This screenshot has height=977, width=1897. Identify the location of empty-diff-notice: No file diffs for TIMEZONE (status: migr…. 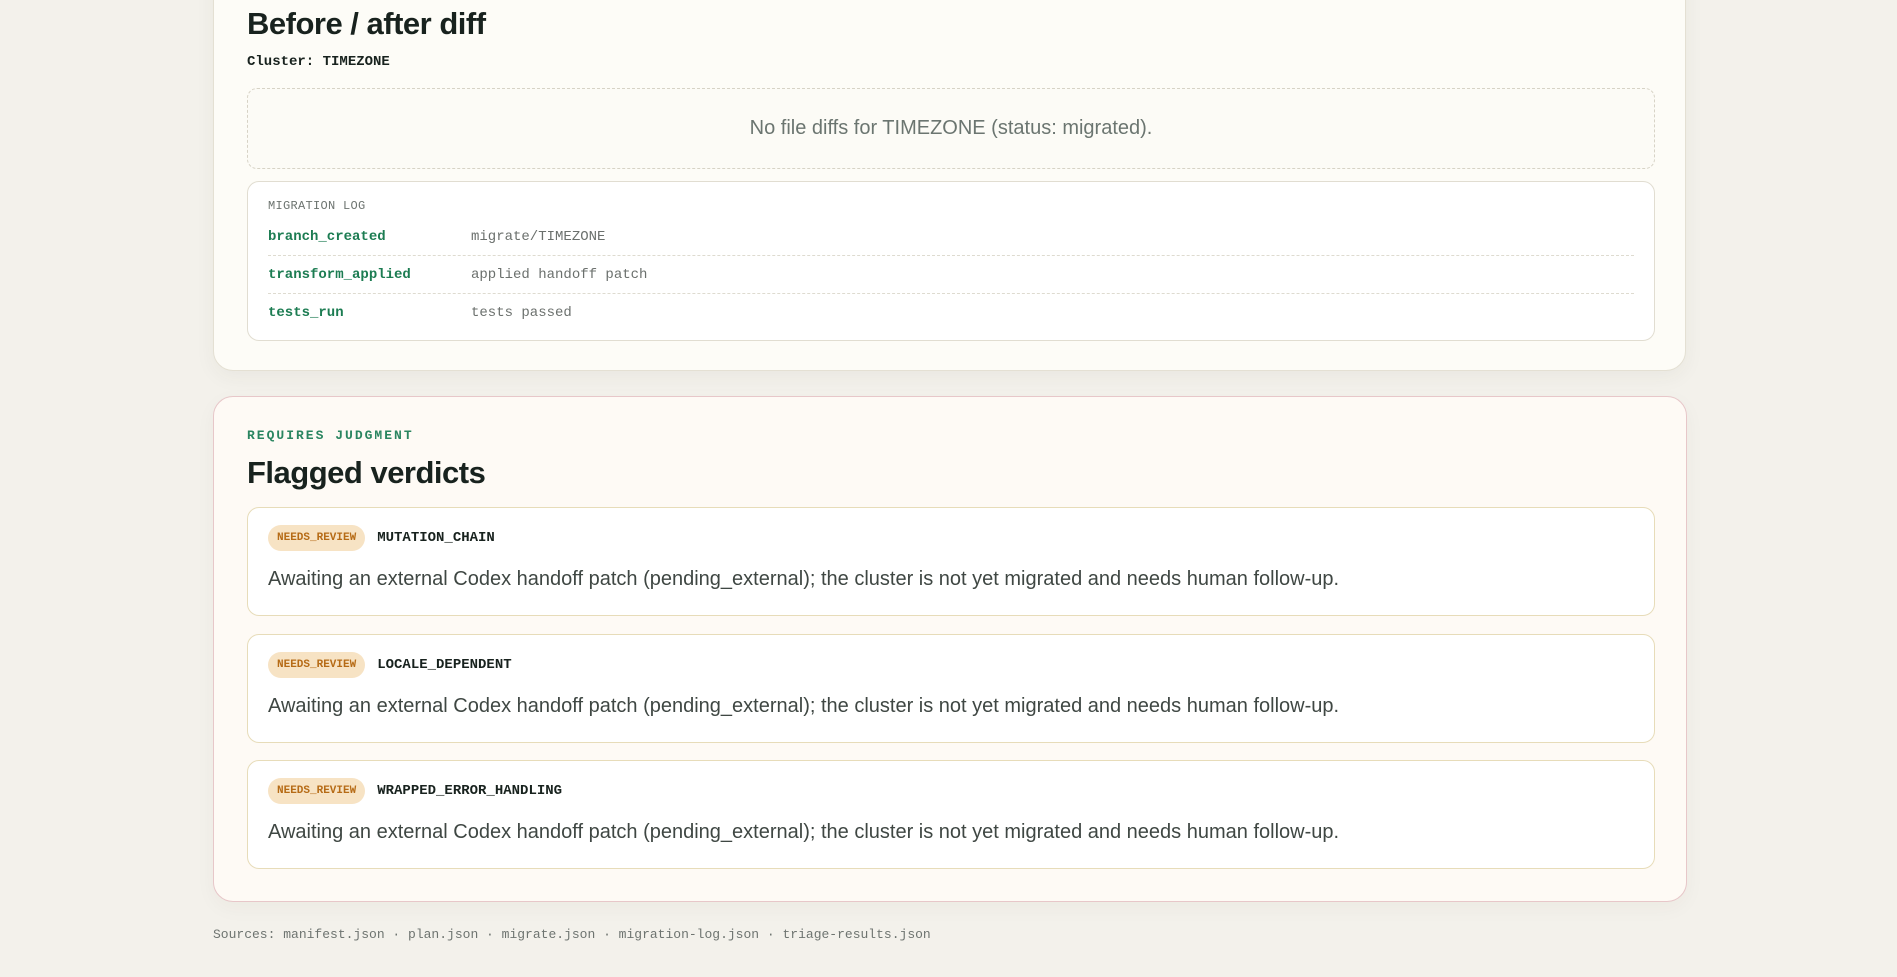
(951, 128).